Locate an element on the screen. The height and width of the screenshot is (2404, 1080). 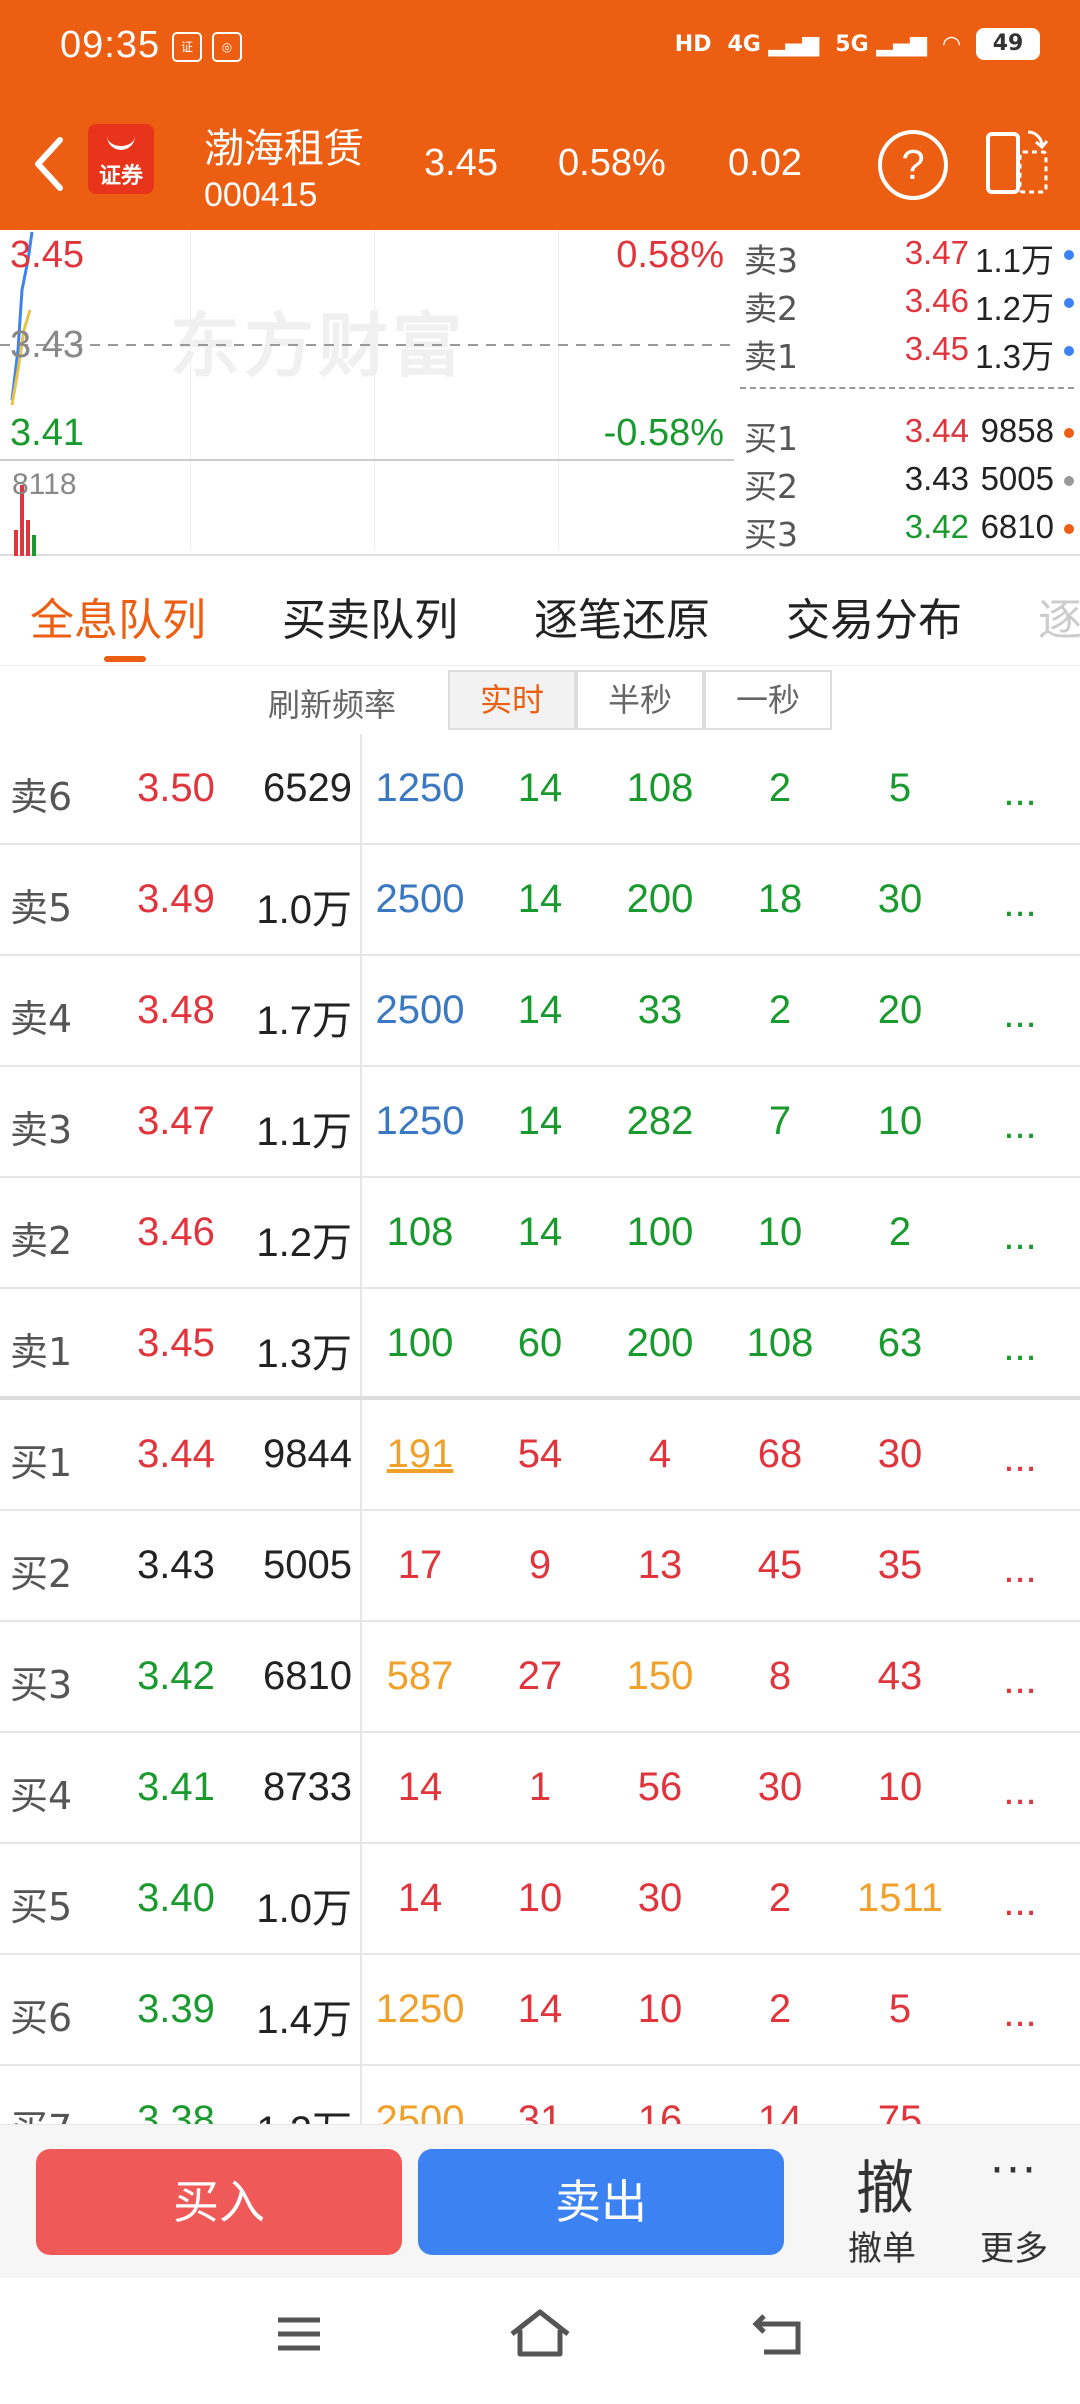
order-size: 31 is located at coordinates (540, 2111).